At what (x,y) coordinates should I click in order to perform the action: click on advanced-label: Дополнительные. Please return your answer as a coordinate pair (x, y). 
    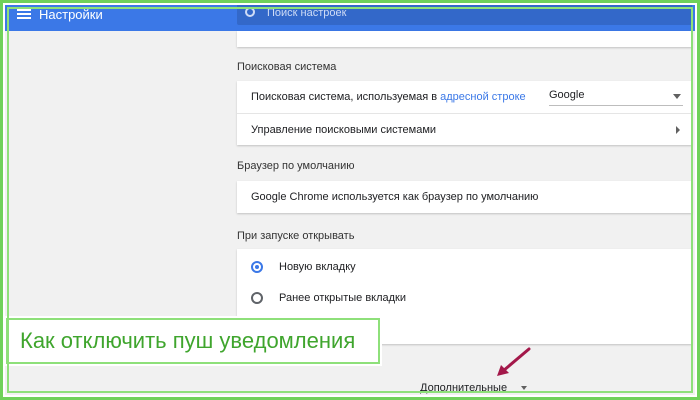
    Looking at the image, I should click on (464, 388).